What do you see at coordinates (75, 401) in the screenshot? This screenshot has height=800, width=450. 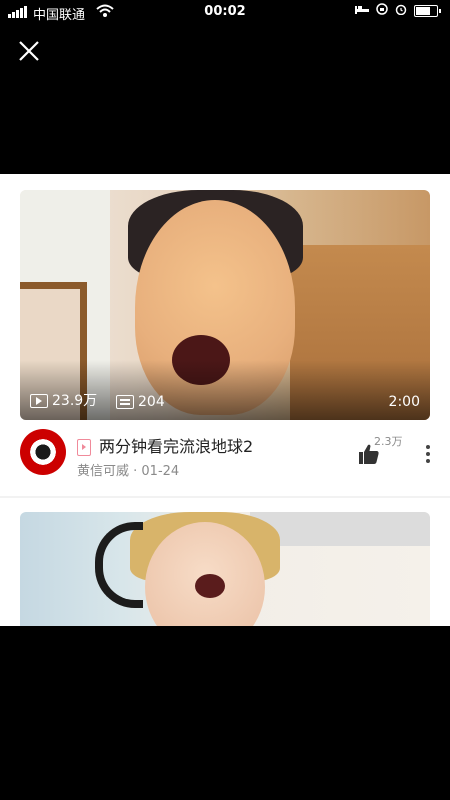 I see `play-count-text: 23.9万` at bounding box center [75, 401].